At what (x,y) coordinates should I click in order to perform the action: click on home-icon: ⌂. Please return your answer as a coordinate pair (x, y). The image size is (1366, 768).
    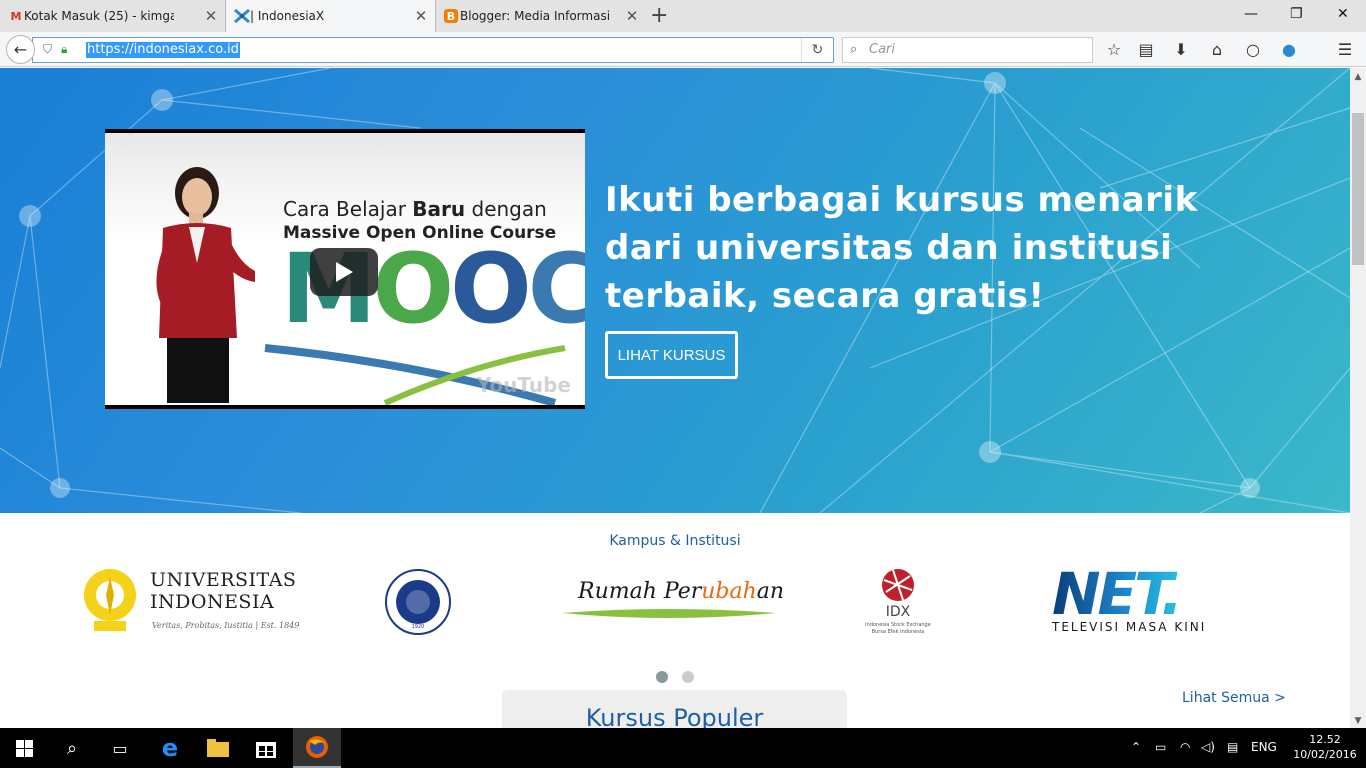
    Looking at the image, I should click on (1217, 49).